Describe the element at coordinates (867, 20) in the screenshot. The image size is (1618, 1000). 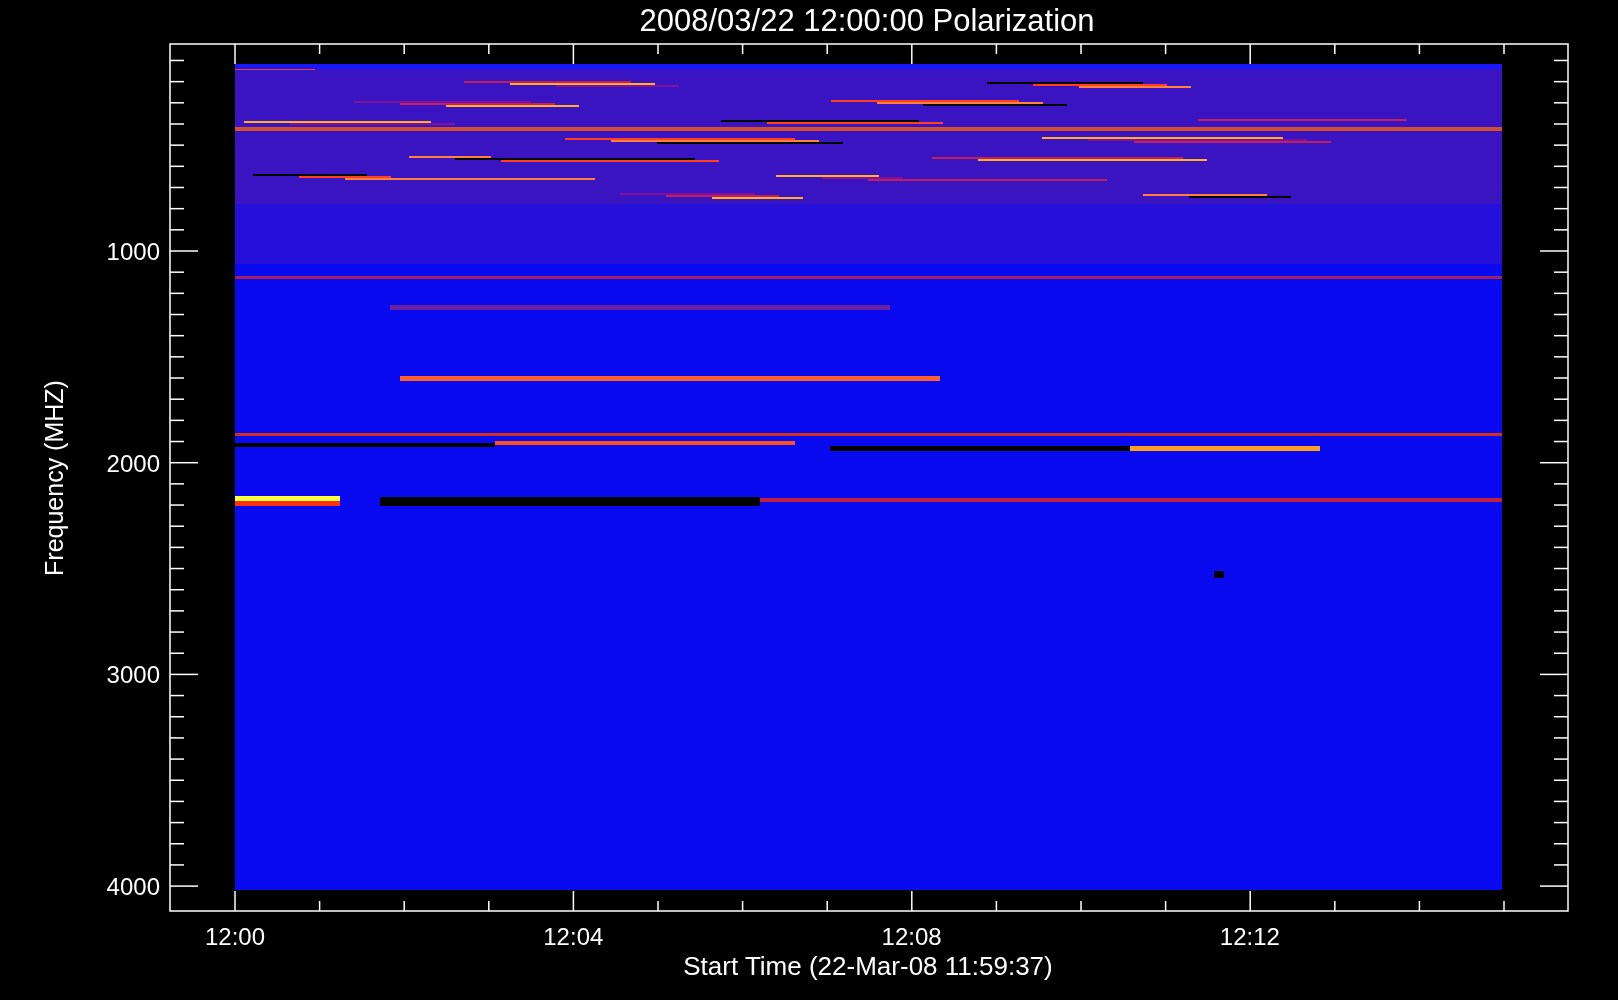
I see `chart-title: 2008/03/22 12:00:00 Polarization` at that location.